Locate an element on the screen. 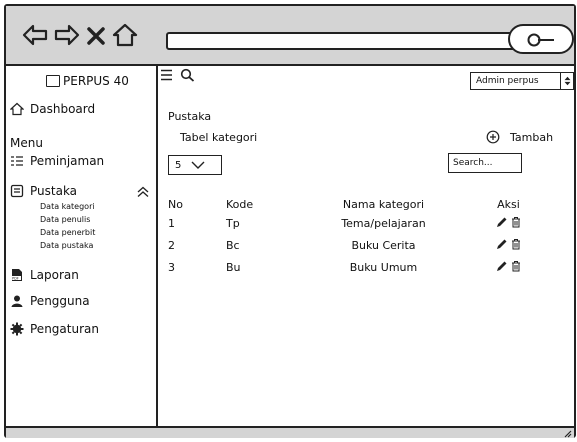 Image resolution: width=577 pixels, height=442 pixels. sidebar-item-pustaka: Pustaka is located at coordinates (43, 191).